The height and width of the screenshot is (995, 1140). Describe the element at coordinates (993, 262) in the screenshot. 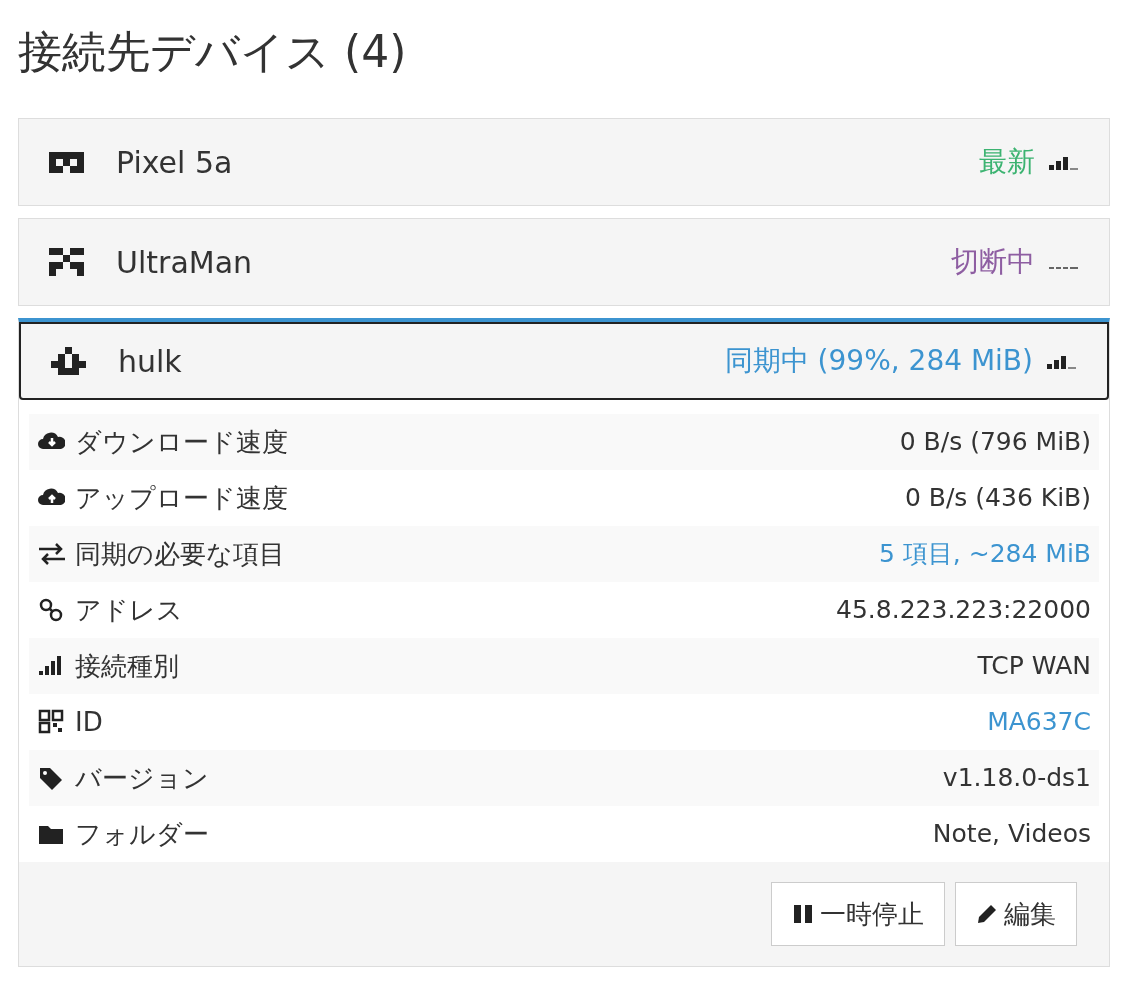

I see `device-status: 切断中` at that location.